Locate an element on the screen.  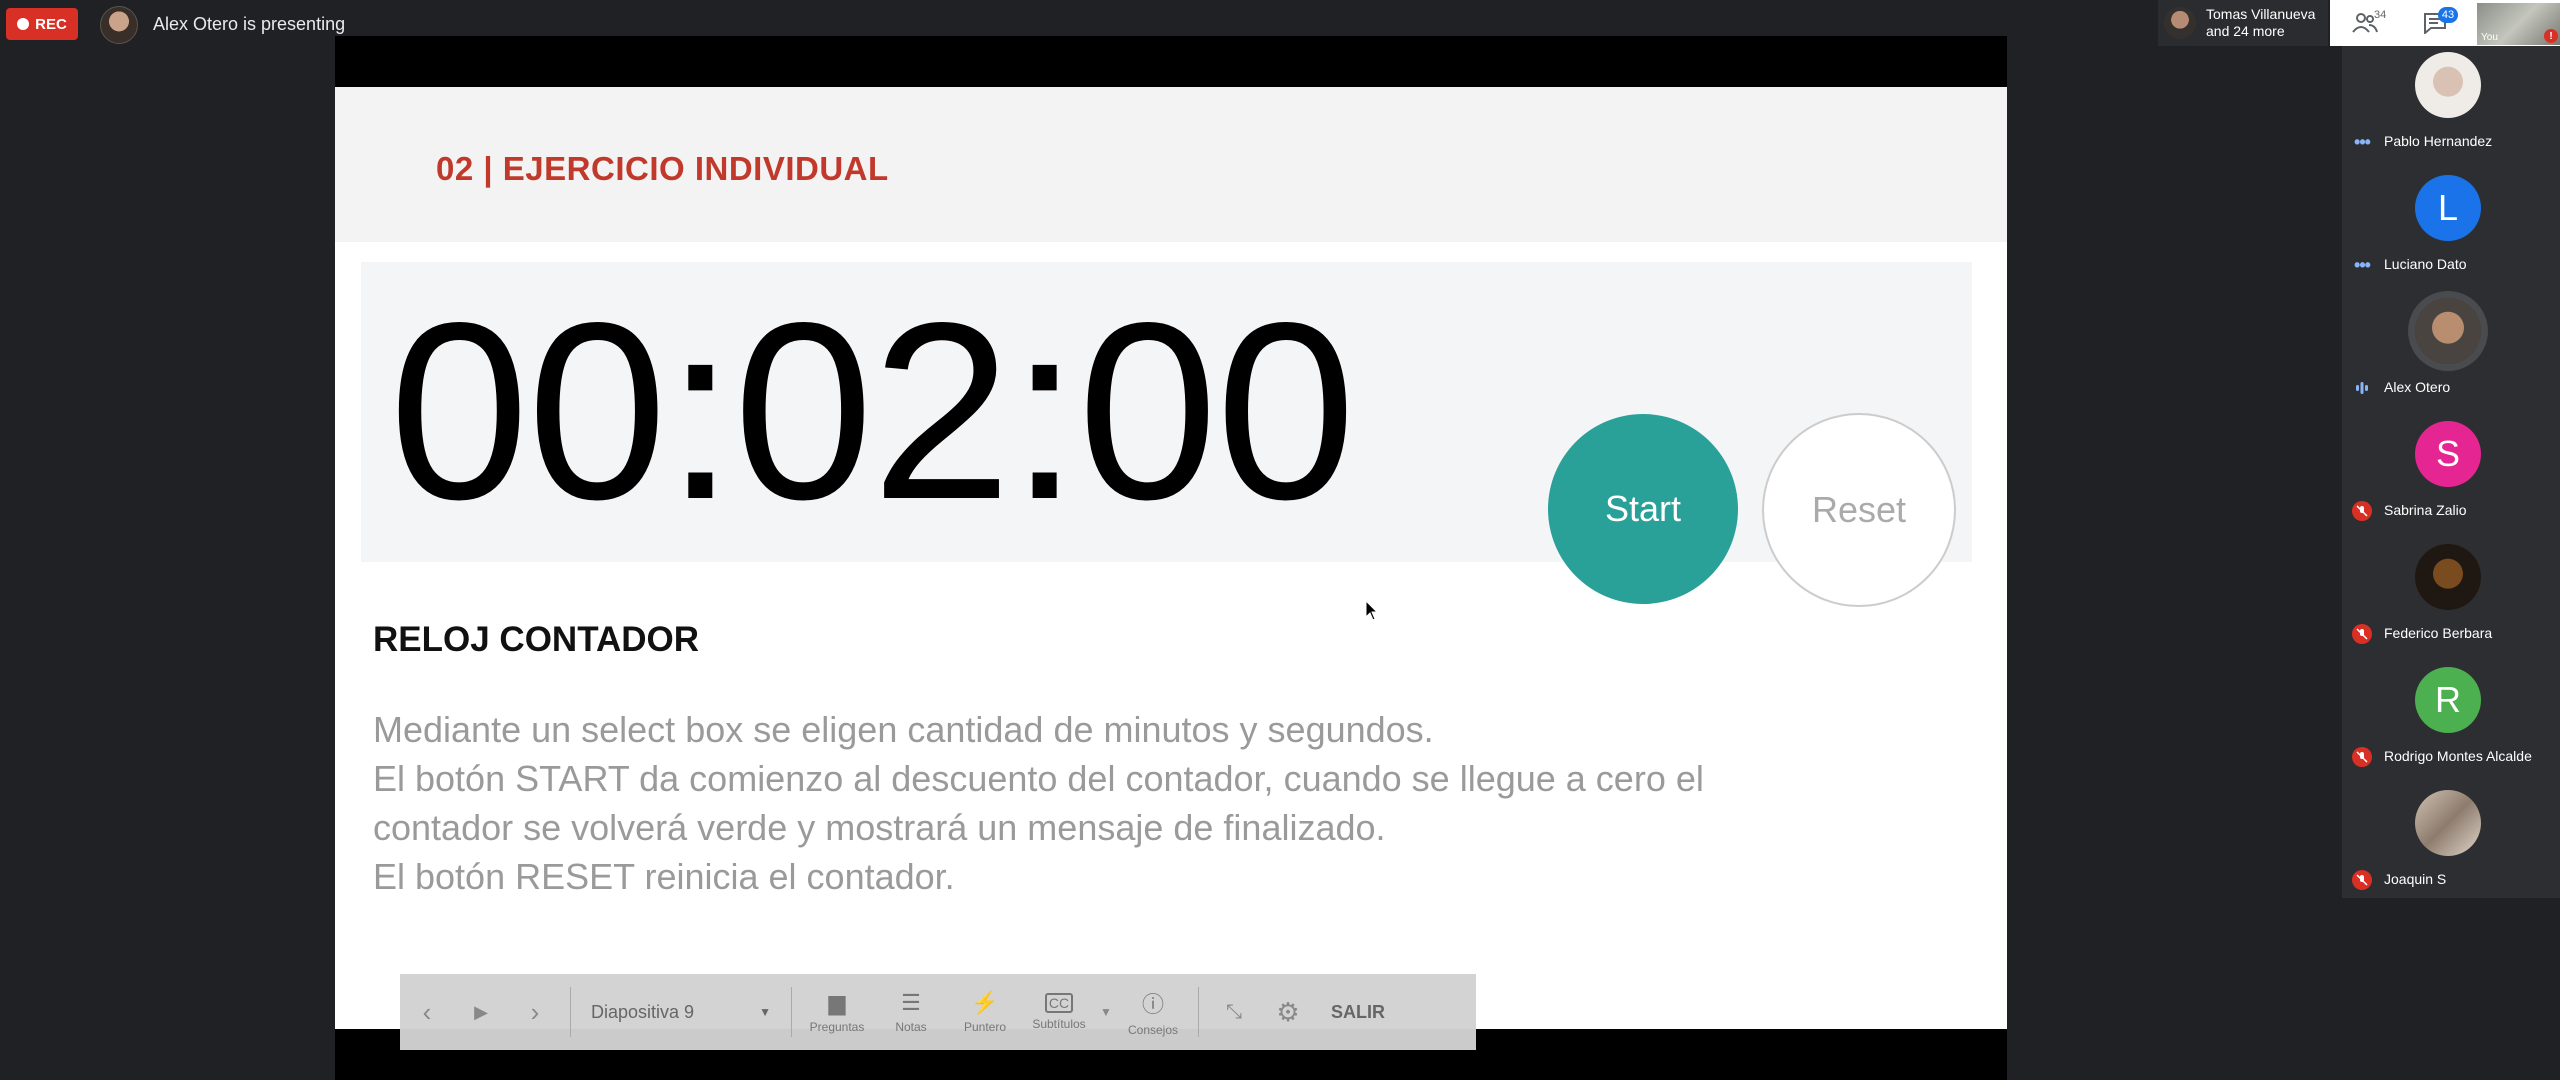
presenter-status: Alex Otero is presenting is located at coordinates (249, 24).